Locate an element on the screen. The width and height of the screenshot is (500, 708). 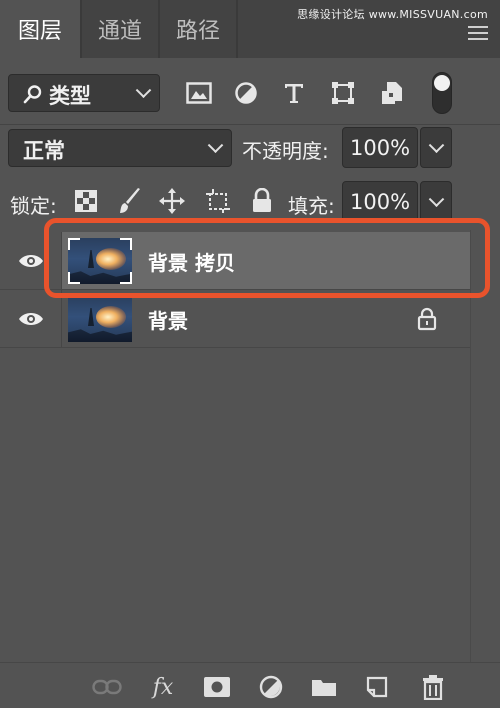
type-filter-icon is located at coordinates (294, 93).